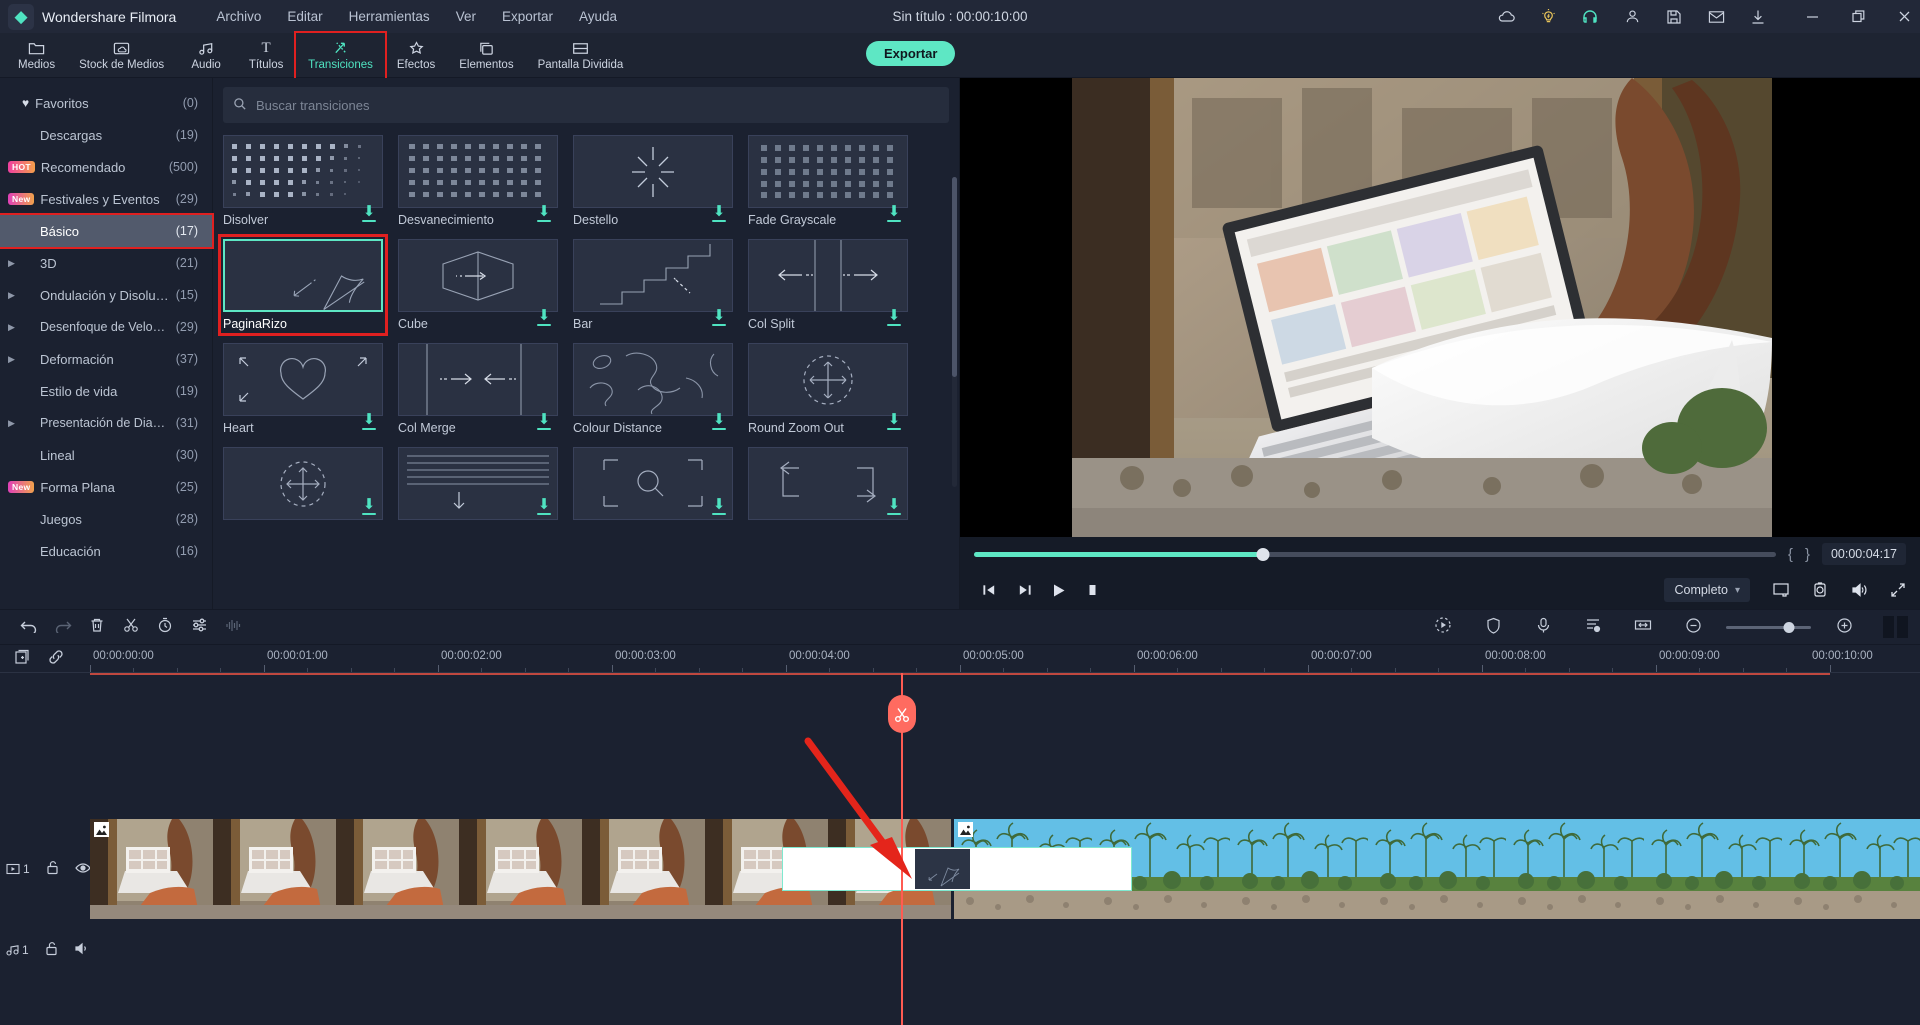  I want to click on browser-scrollbar-track, so click(954, 332).